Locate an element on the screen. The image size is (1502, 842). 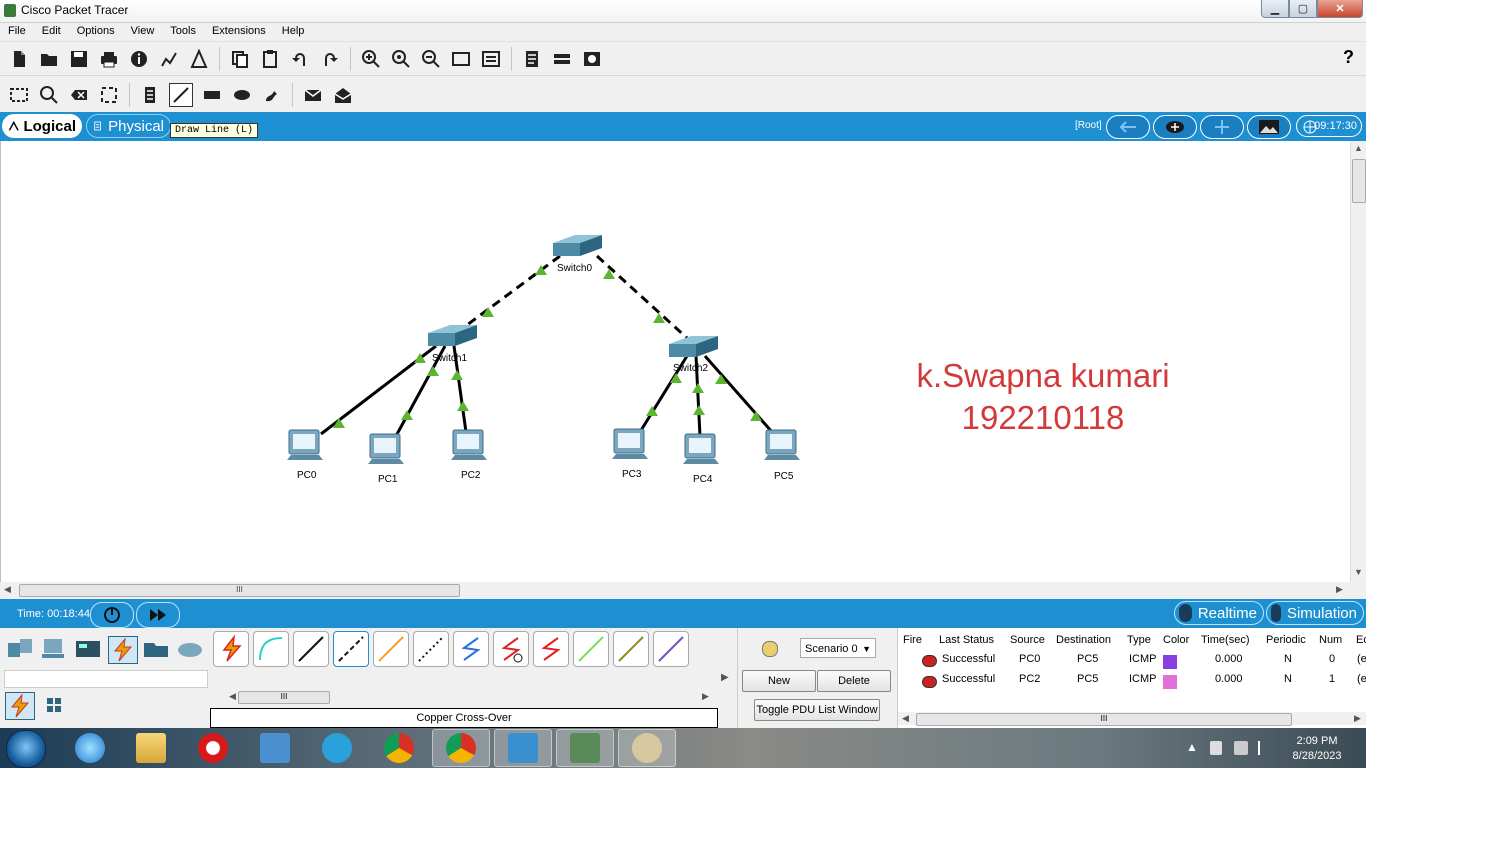
pc4-icon is located at coordinates (701, 448).